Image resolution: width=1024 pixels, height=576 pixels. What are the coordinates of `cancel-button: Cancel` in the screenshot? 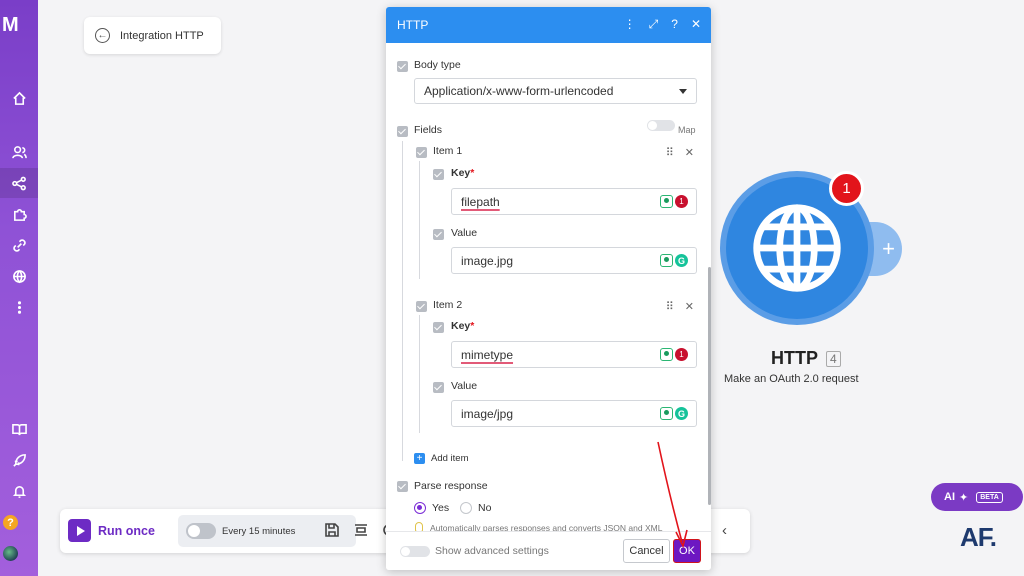 It's located at (646, 551).